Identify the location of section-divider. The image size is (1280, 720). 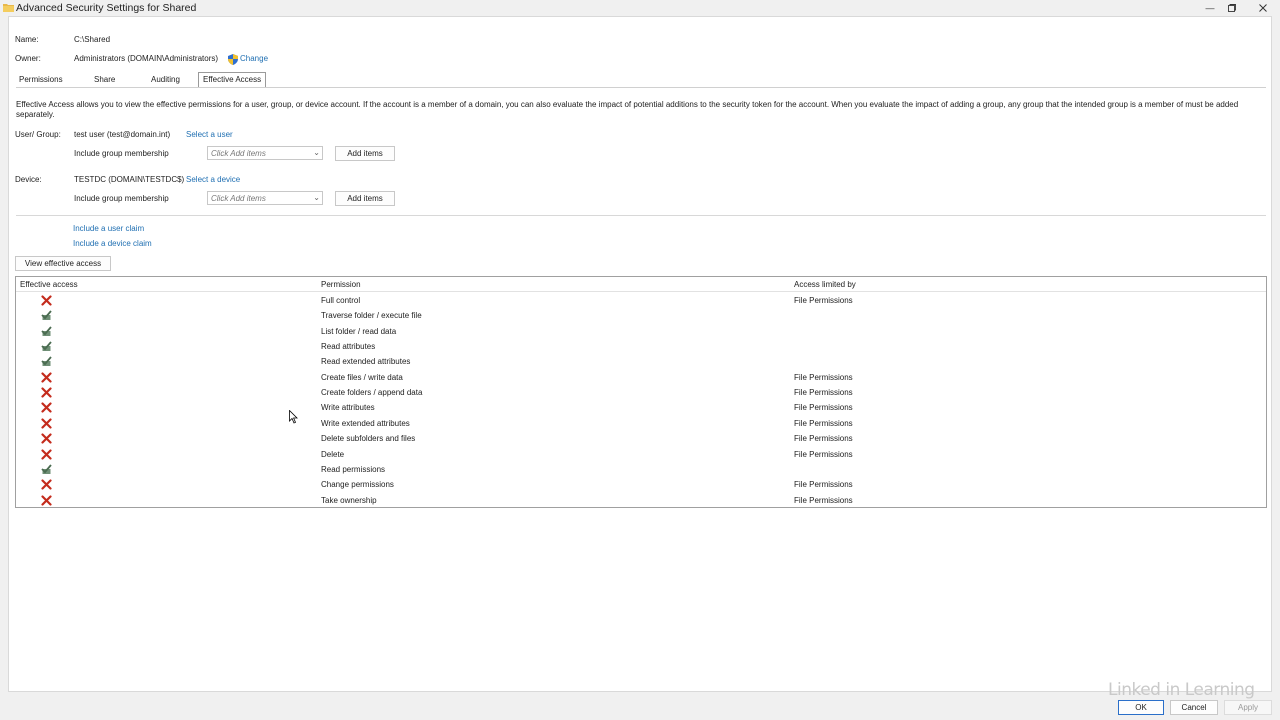
(641, 215).